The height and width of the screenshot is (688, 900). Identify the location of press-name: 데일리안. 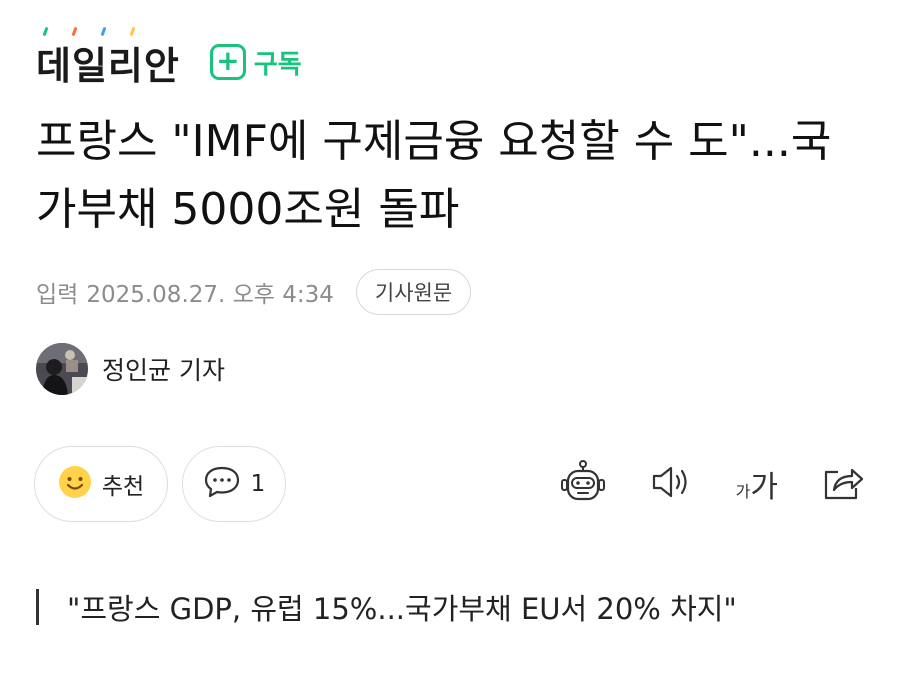
(108, 65).